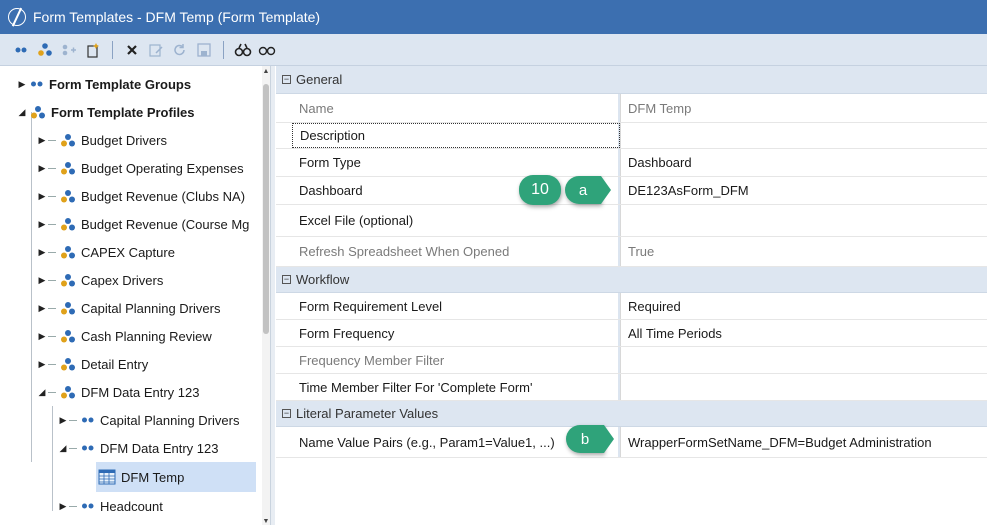 The width and height of the screenshot is (987, 525). What do you see at coordinates (266, 71) in the screenshot?
I see `scroll-up-arrow-icon: ▲` at bounding box center [266, 71].